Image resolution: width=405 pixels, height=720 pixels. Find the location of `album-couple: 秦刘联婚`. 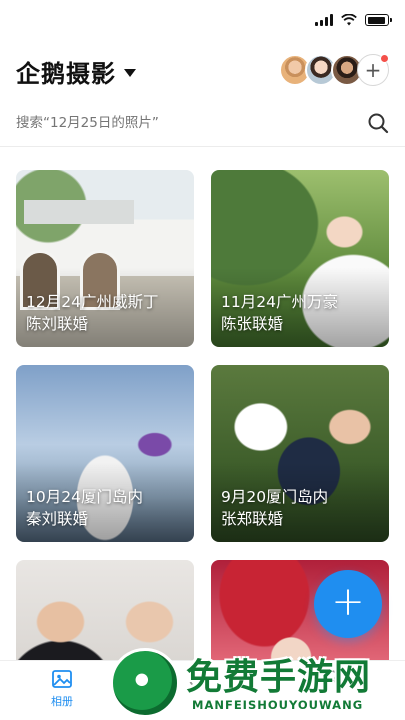

album-couple: 秦刘联婚 is located at coordinates (57, 519).